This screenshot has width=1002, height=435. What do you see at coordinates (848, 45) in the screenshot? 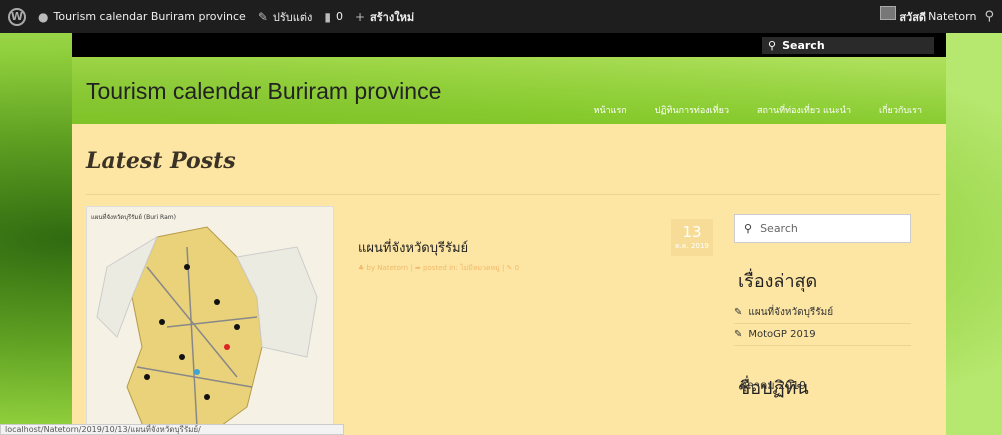
I see `top-search-input: ⚲ Search` at bounding box center [848, 45].